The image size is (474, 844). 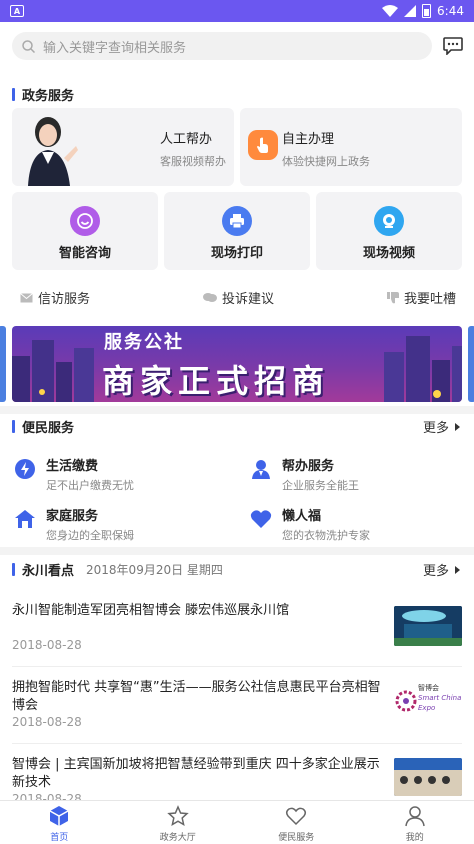 I want to click on tab-label: 政务大厅, so click(x=177, y=838).